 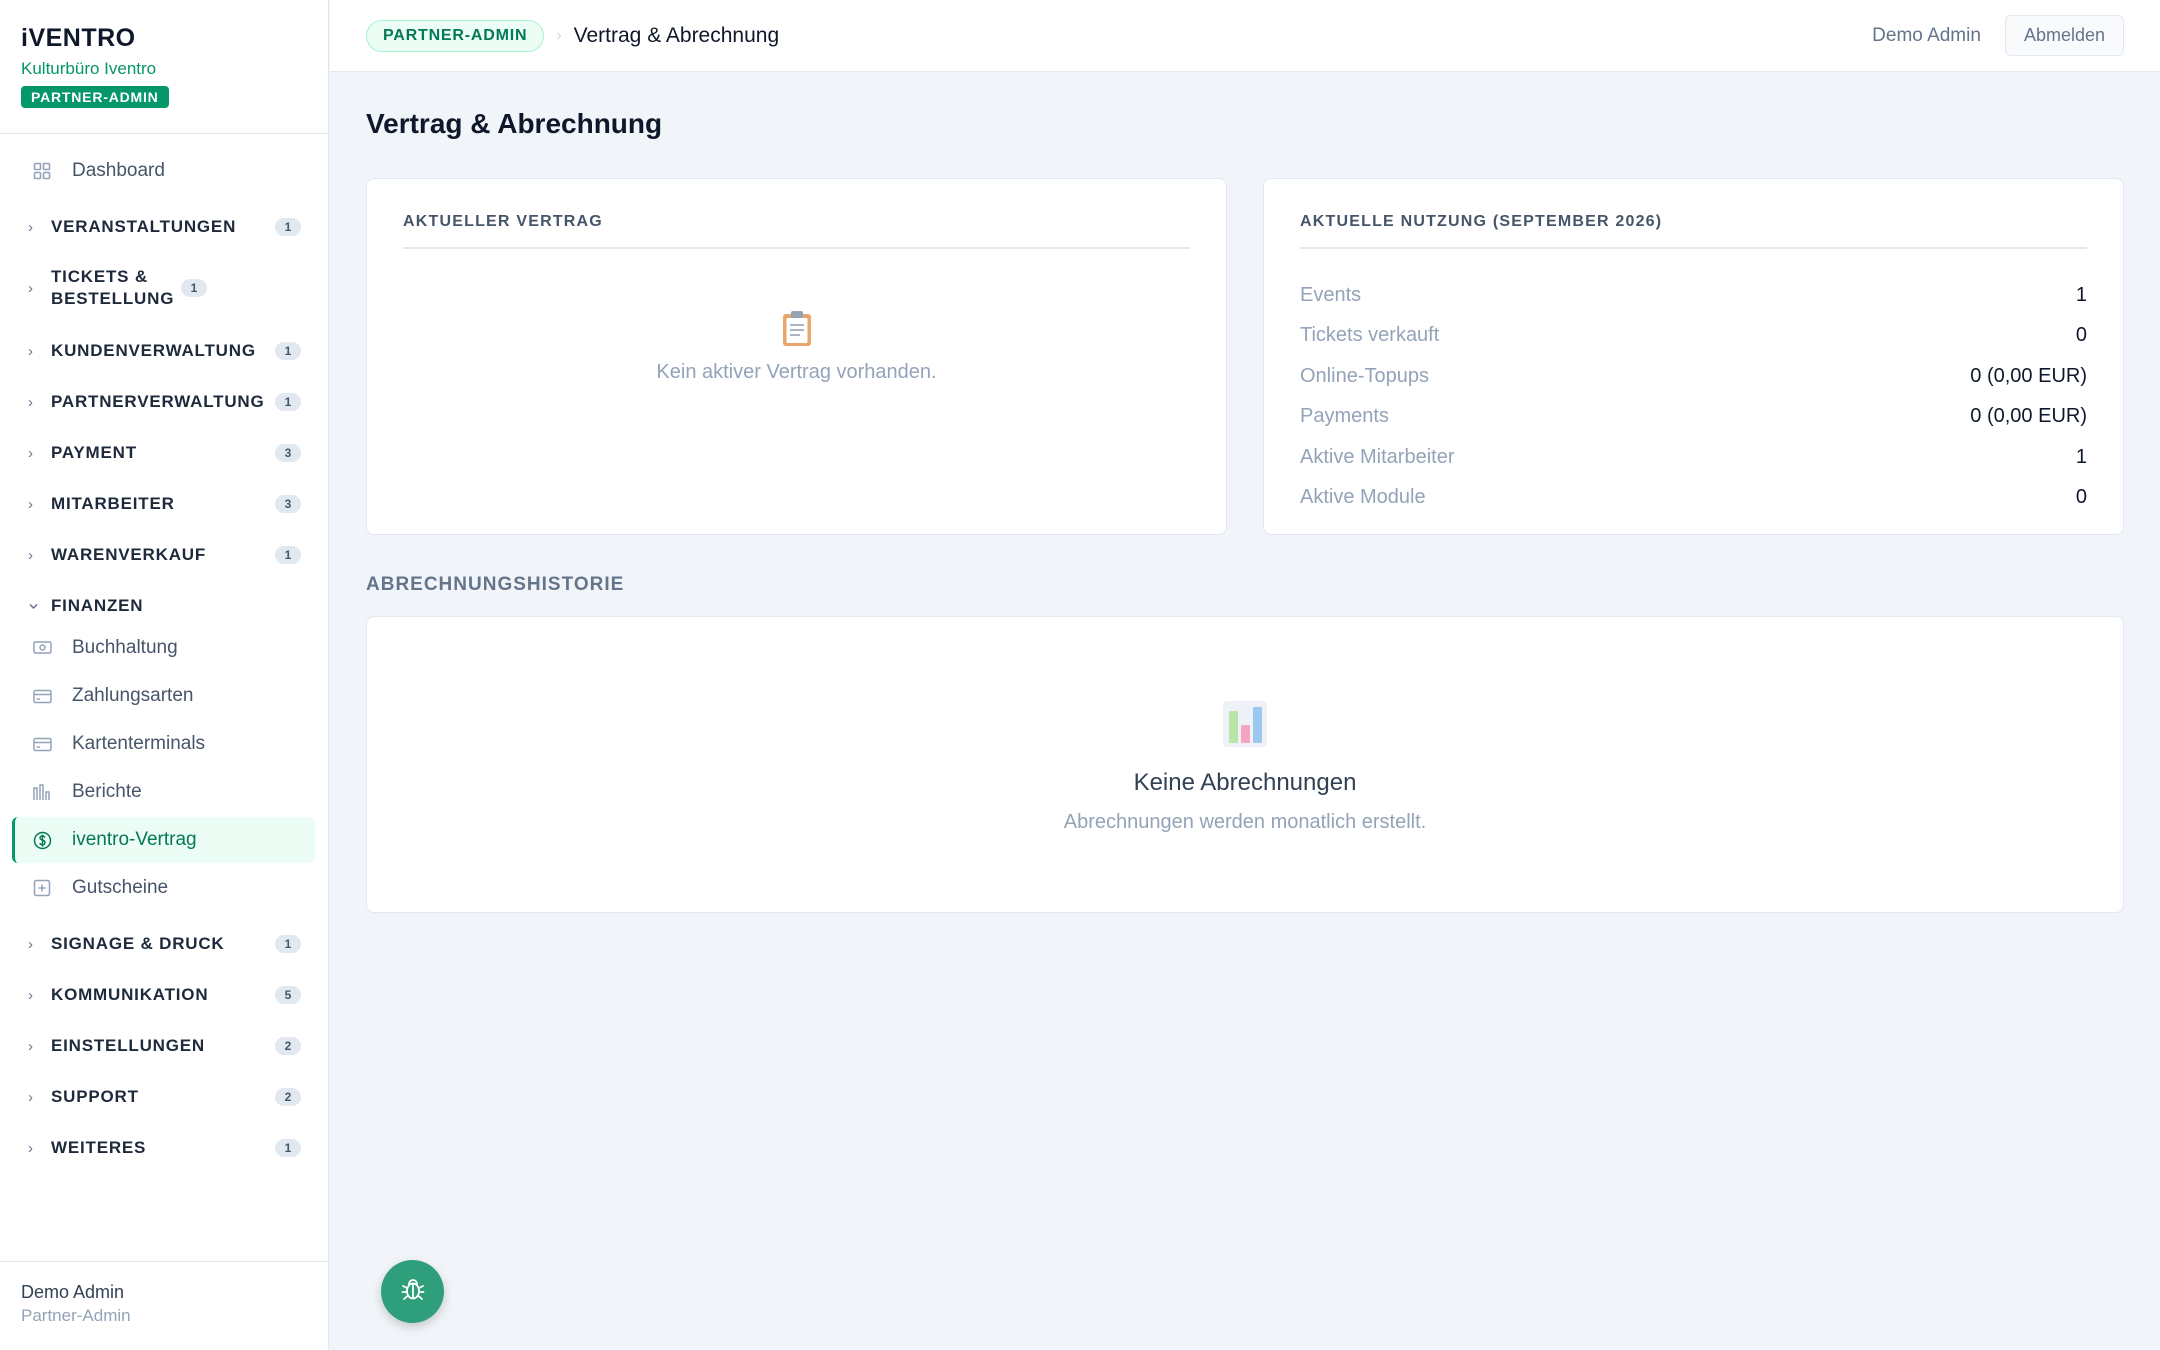 I want to click on sidebar-group-label: KUNDENVERWALTUNG, so click(x=153, y=350).